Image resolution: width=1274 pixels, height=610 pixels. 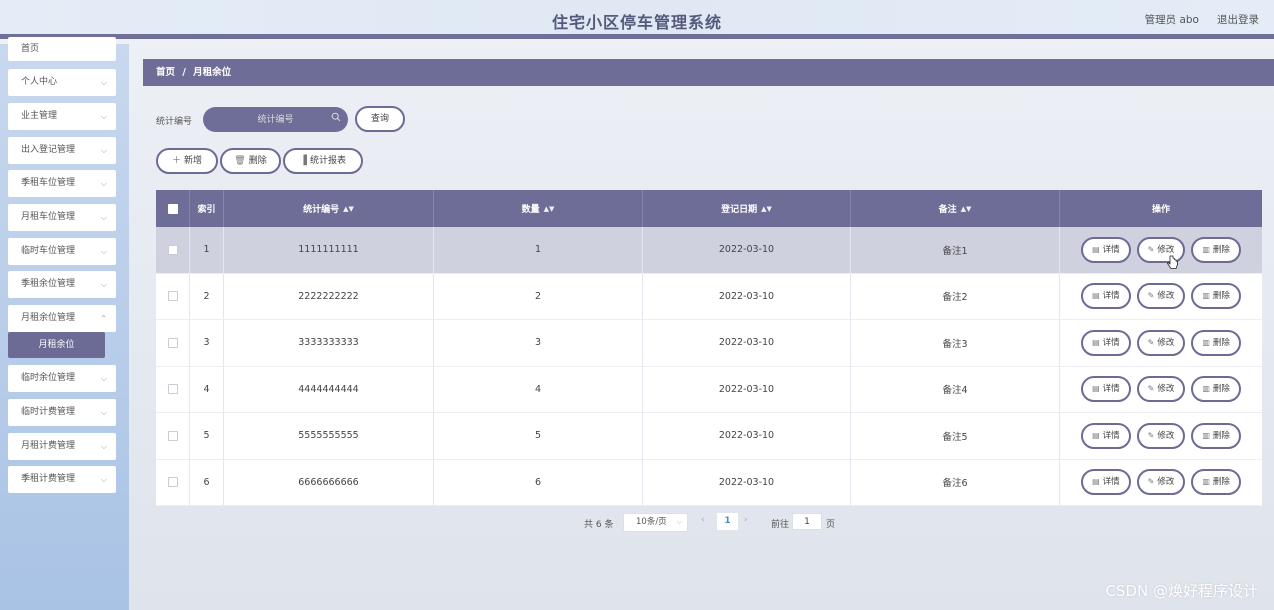 What do you see at coordinates (250, 161) in the screenshot?
I see `batch-delete-button: 🗑 删除` at bounding box center [250, 161].